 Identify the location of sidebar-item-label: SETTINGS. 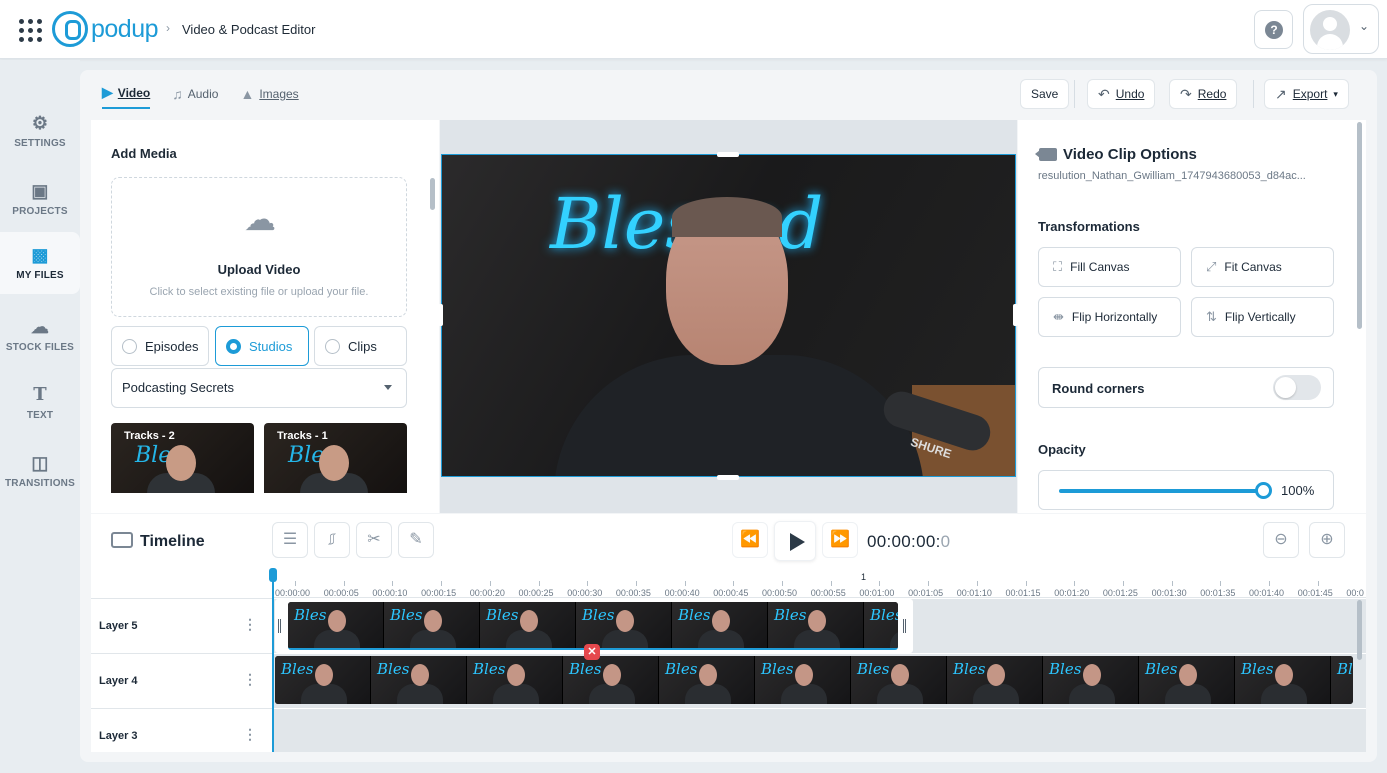
(40, 143).